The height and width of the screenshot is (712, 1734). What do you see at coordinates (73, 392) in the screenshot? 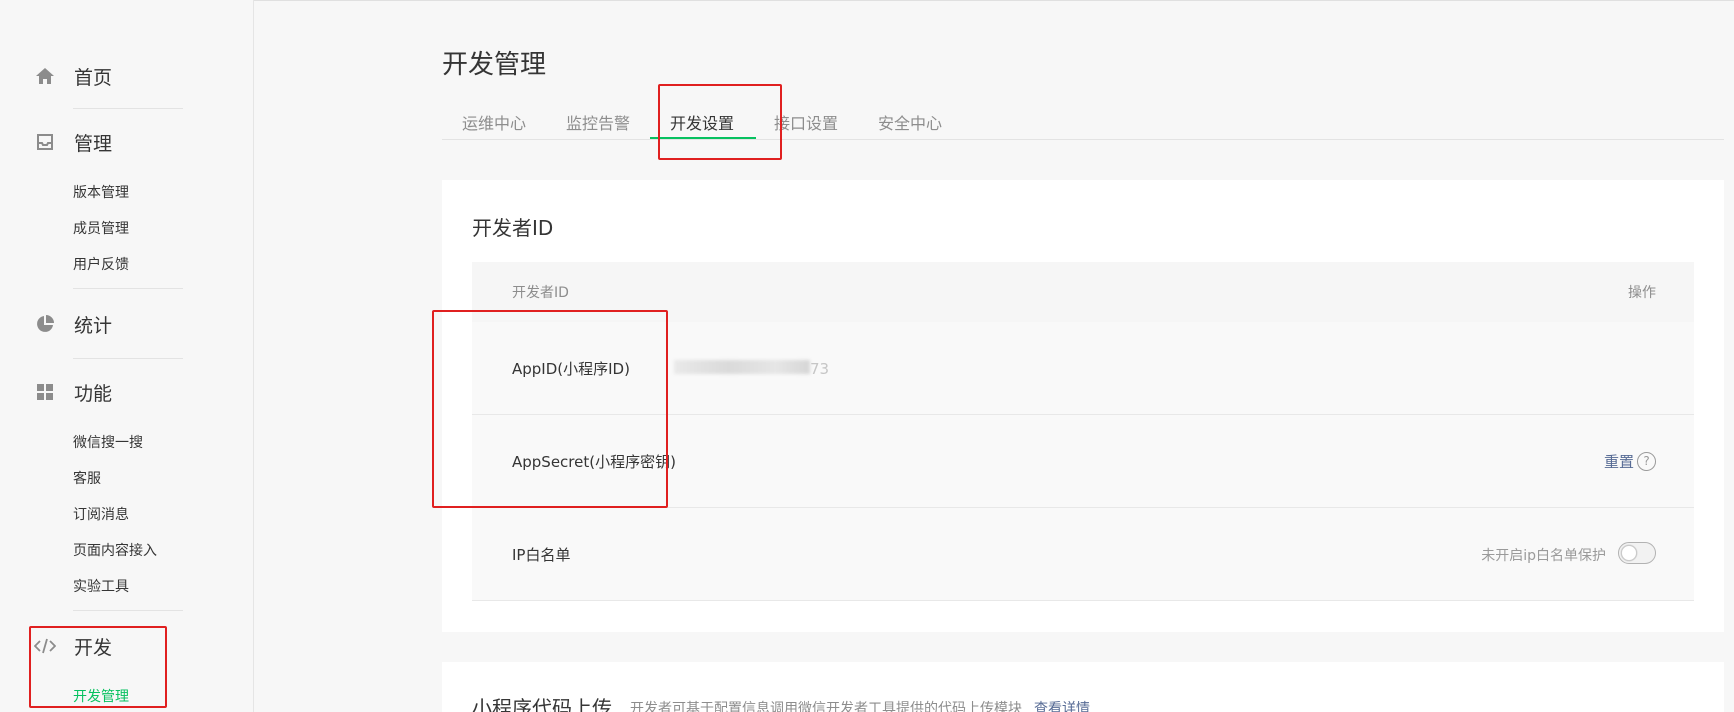
I see `sidebar-item-features: 功能` at bounding box center [73, 392].